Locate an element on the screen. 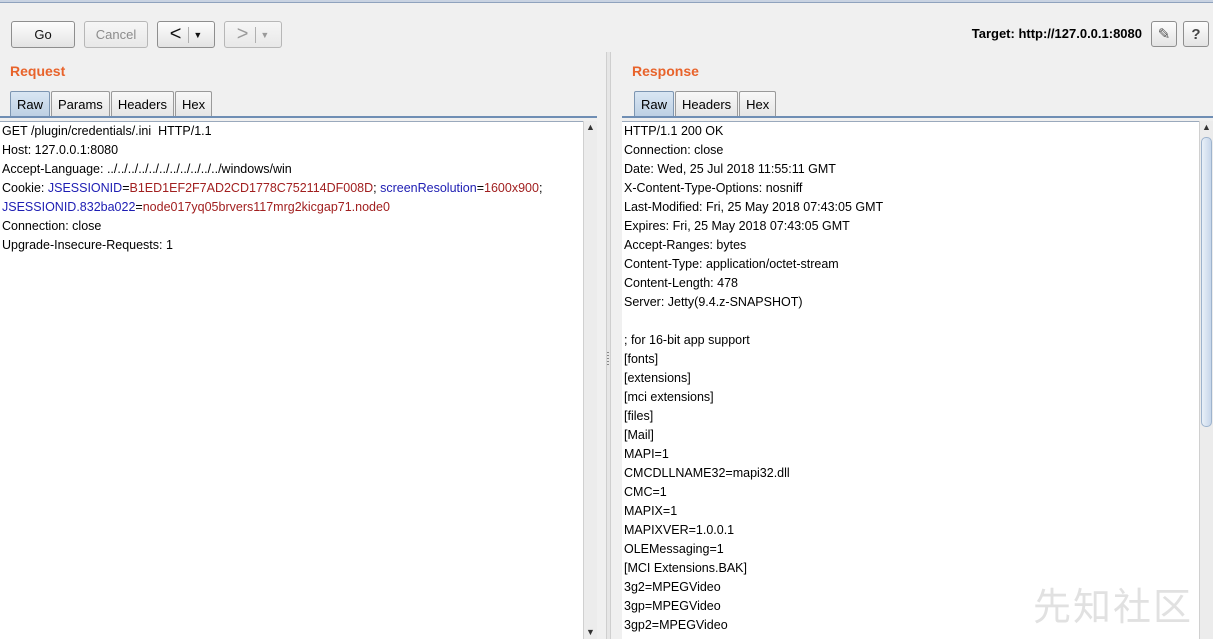  split-divider is located at coordinates (608, 345).